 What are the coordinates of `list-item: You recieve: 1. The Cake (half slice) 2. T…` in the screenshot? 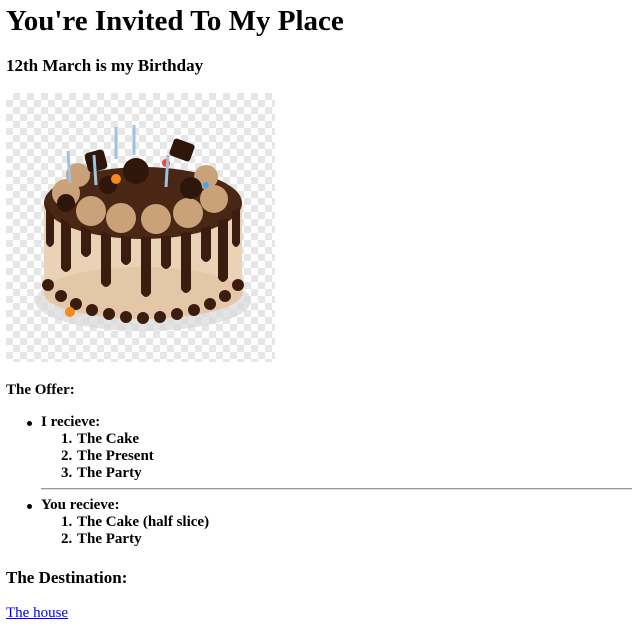 It's located at (118, 522).